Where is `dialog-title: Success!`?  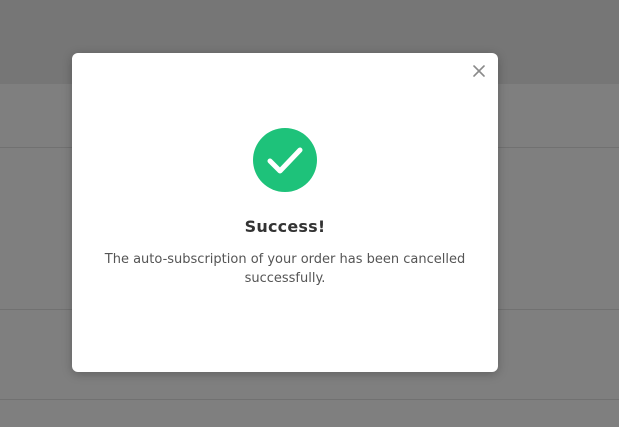
dialog-title: Success! is located at coordinates (285, 226).